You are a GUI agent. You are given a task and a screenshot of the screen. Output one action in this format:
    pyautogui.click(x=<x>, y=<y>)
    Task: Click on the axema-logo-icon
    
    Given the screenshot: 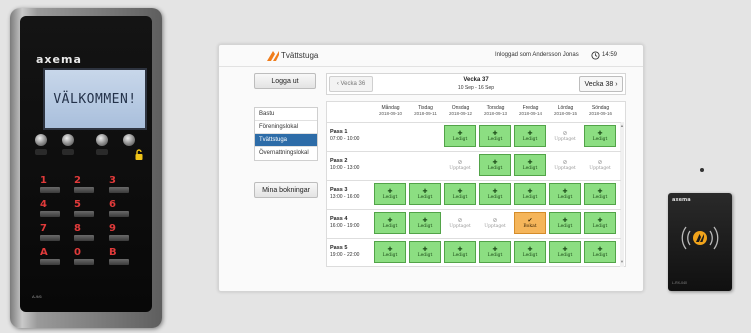 What is the action you would take?
    pyautogui.click(x=273, y=56)
    